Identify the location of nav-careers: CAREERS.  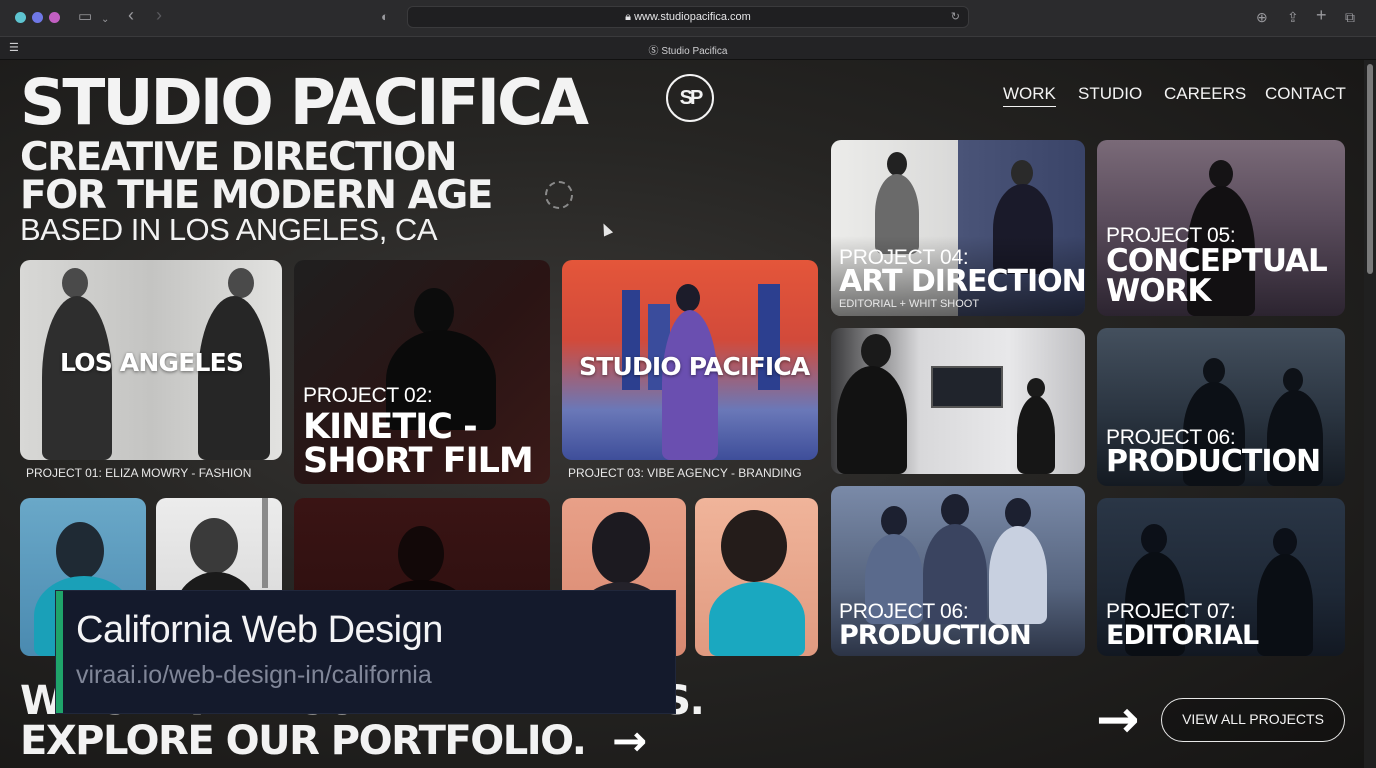
(1205, 94).